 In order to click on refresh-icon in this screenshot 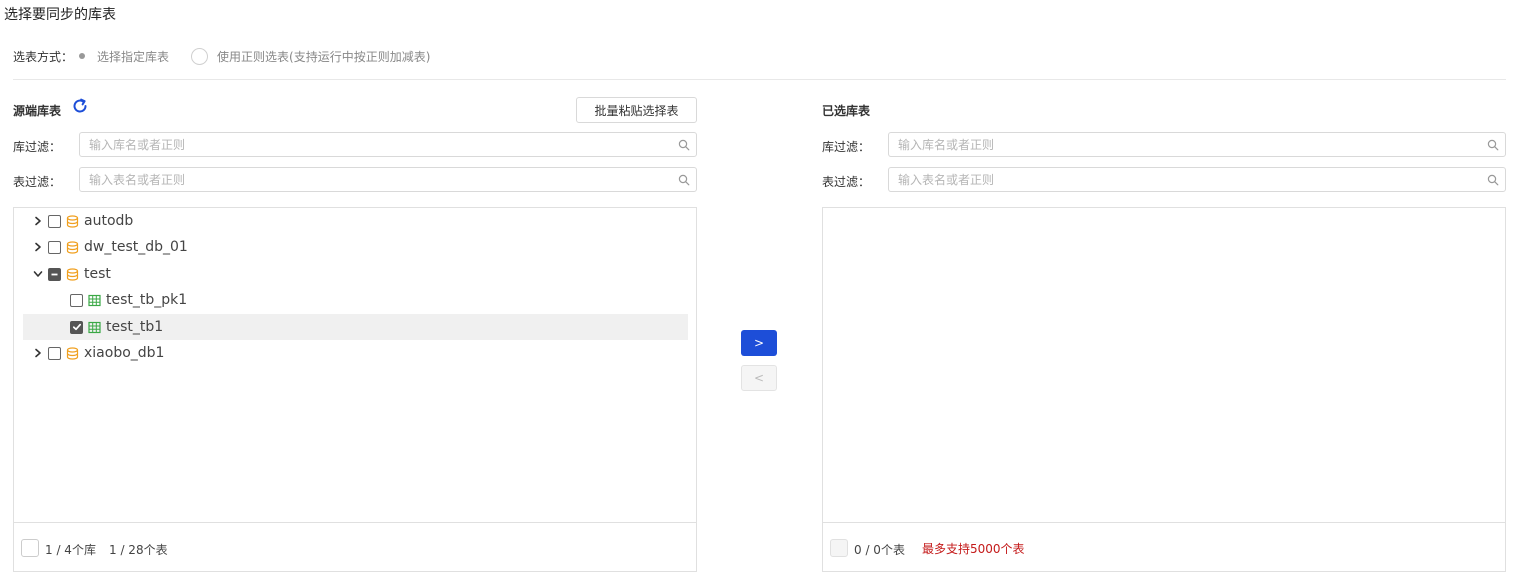, I will do `click(80, 106)`.